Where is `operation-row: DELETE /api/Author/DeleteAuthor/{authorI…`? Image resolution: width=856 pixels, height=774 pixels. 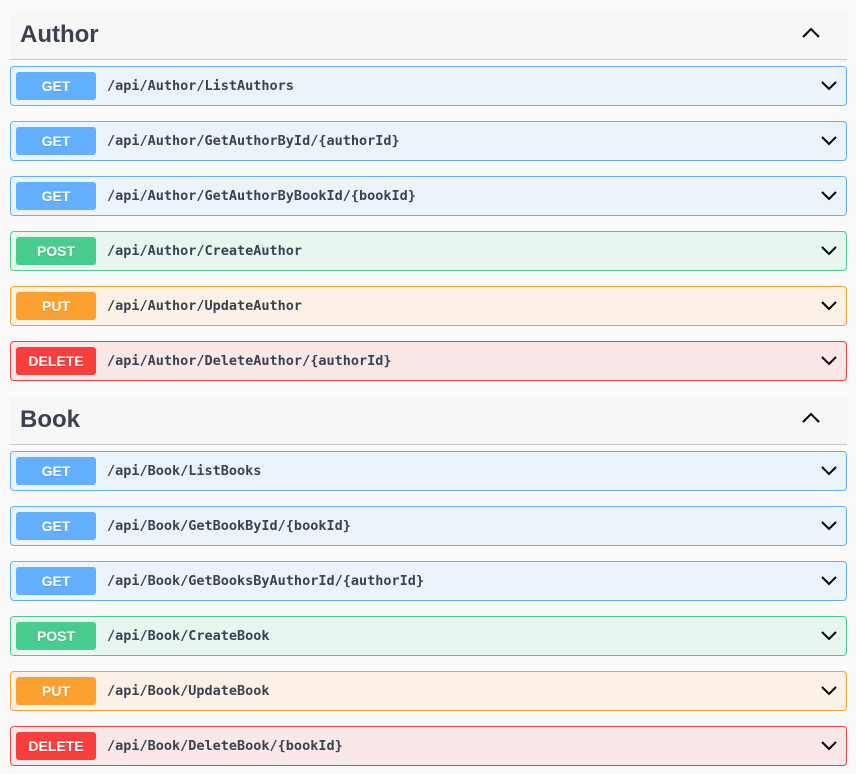
operation-row: DELETE /api/Author/DeleteAuthor/{authorI… is located at coordinates (428, 361).